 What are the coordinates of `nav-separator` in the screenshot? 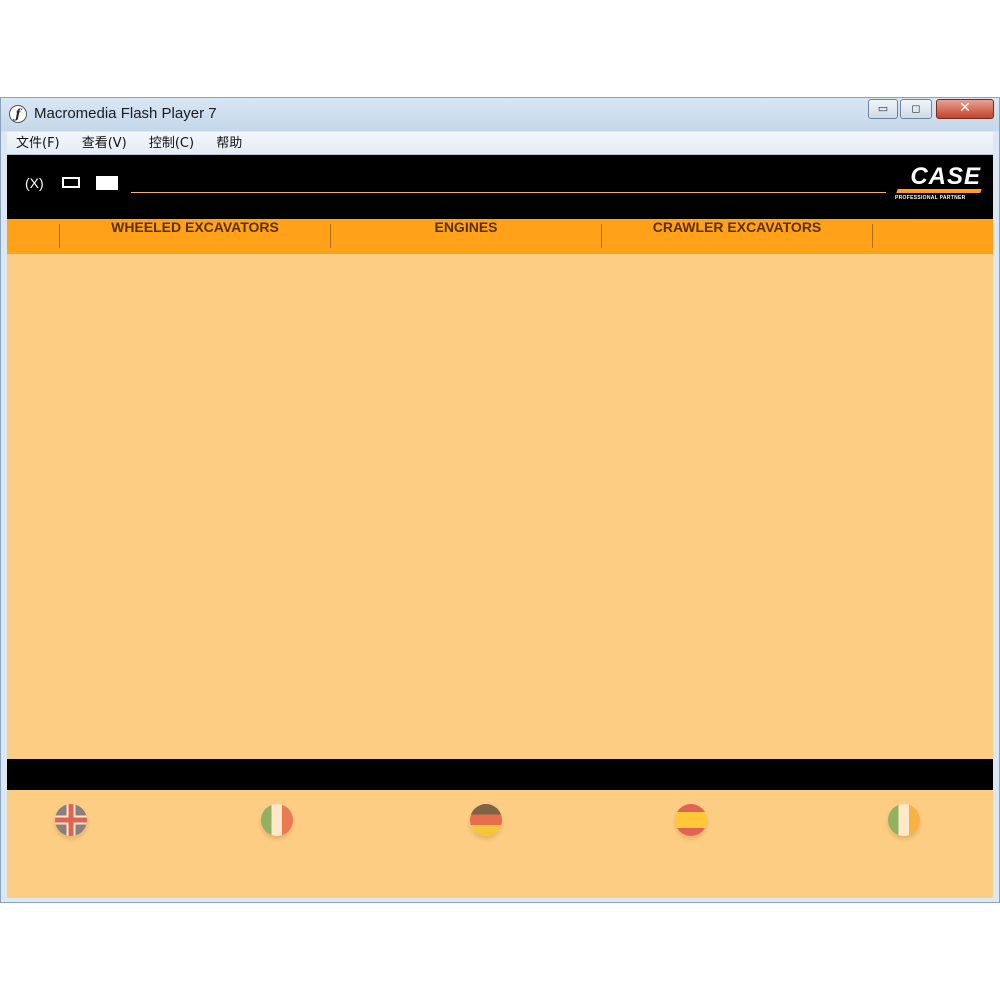 It's located at (872, 236).